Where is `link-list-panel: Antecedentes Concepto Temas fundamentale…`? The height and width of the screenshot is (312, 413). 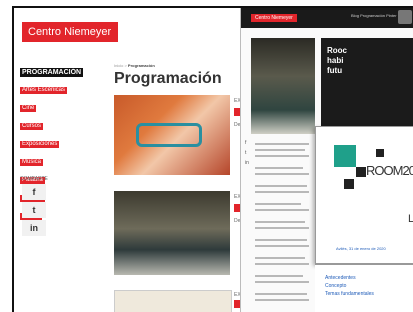 link-list-panel: Antecedentes Concepto Temas fundamentale… is located at coordinates (364, 288).